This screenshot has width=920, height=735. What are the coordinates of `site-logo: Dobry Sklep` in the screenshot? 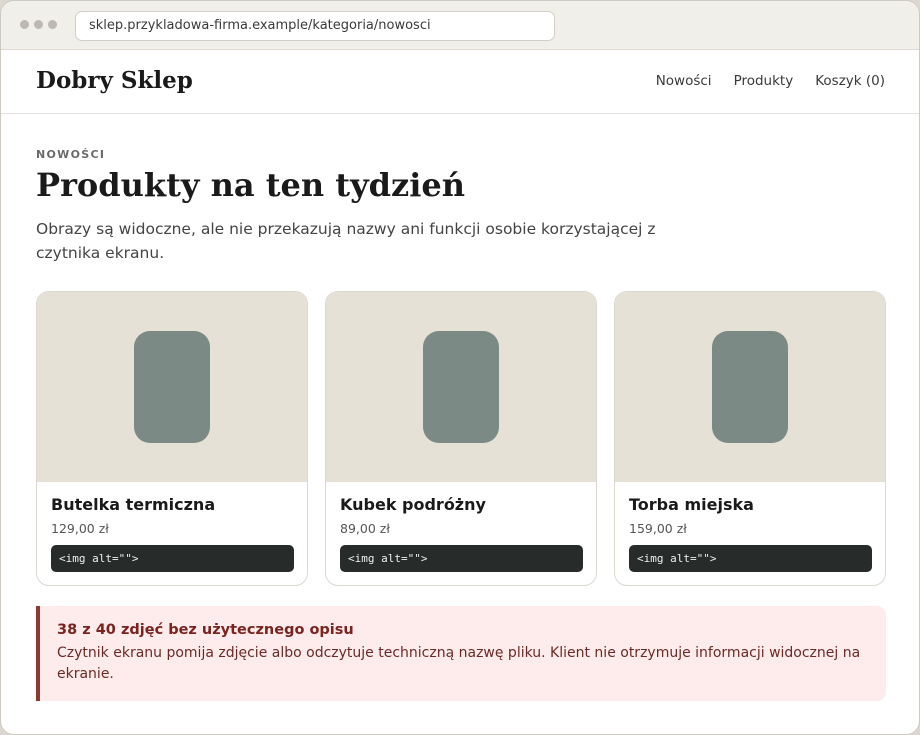 It's located at (114, 80).